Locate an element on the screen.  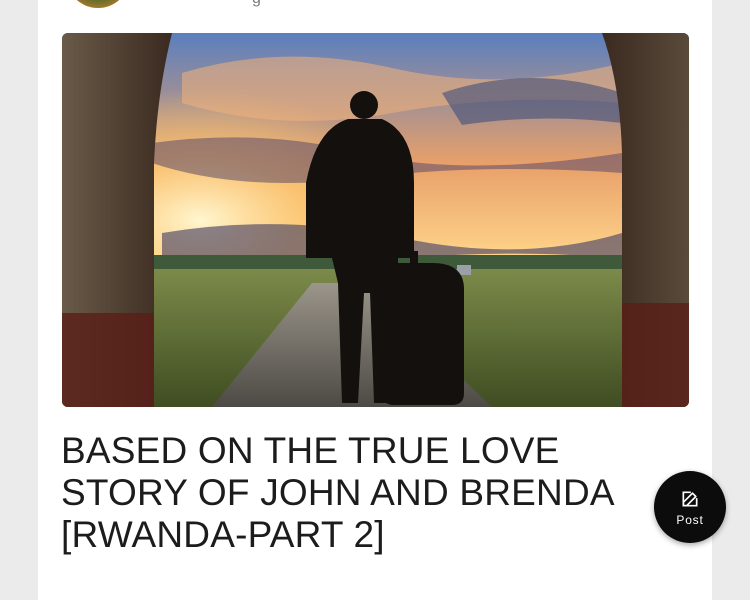
new-post-label: Post is located at coordinates (690, 520).